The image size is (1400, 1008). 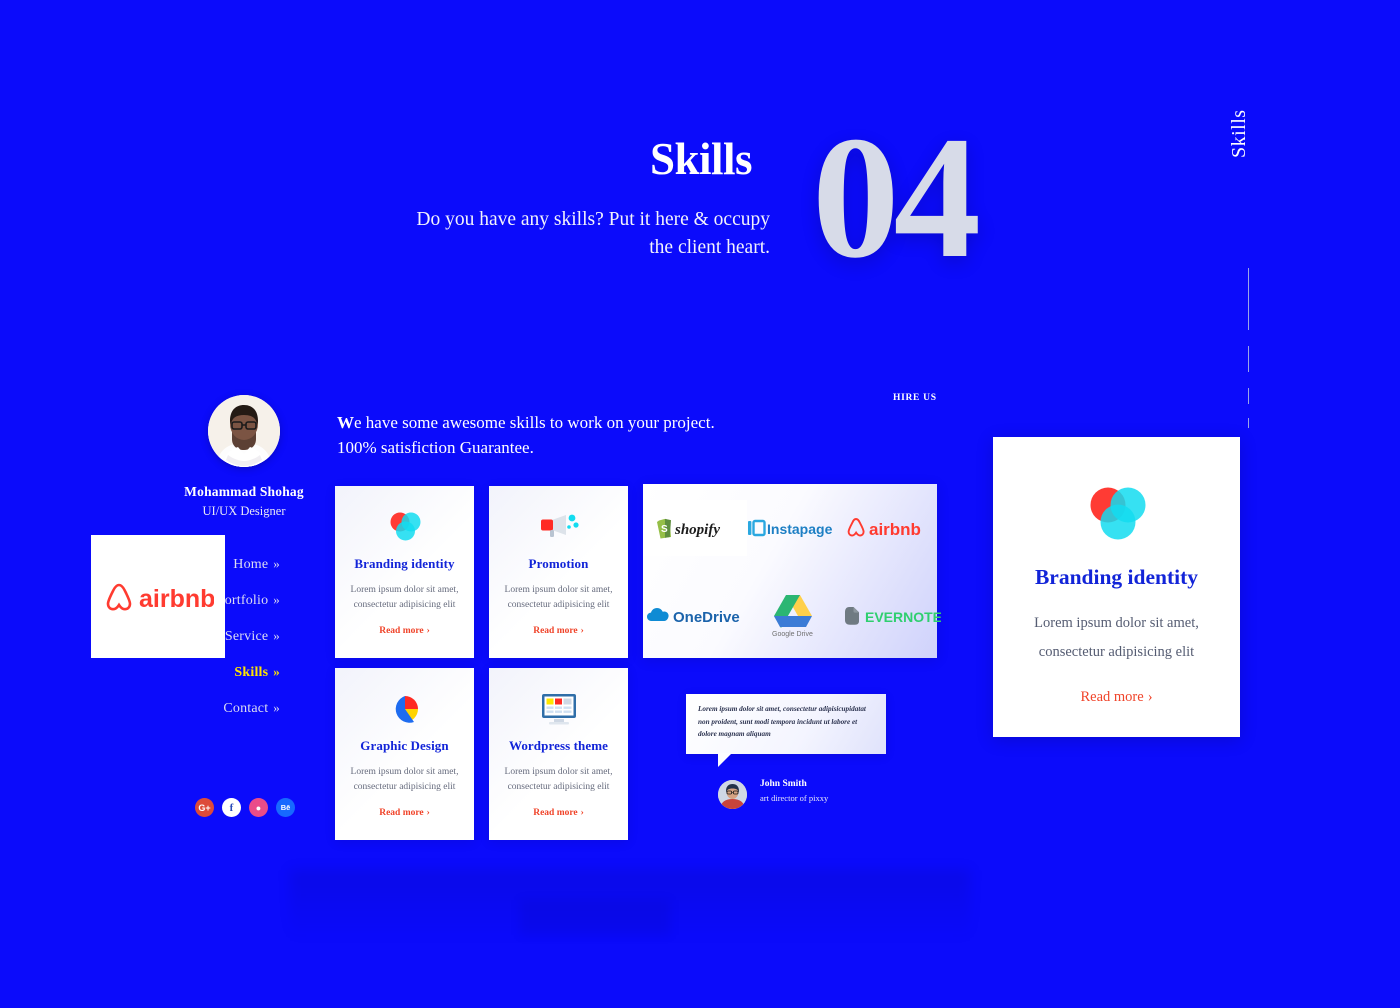 I want to click on svg-text: S, so click(x=664, y=529).